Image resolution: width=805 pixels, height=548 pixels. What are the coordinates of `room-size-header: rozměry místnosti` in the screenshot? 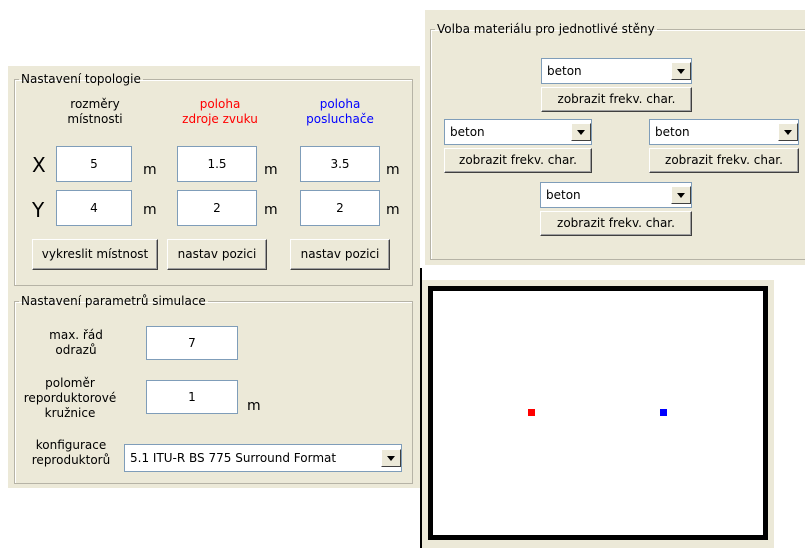 It's located at (95, 111).